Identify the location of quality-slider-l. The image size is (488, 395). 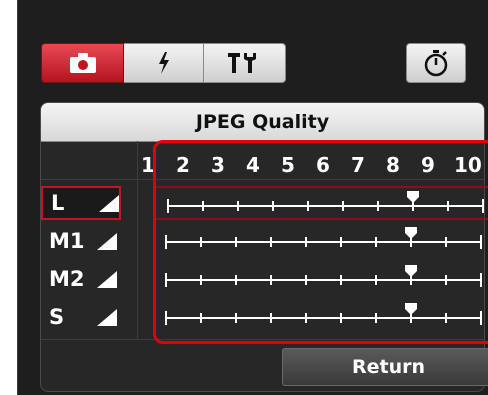
(321, 203).